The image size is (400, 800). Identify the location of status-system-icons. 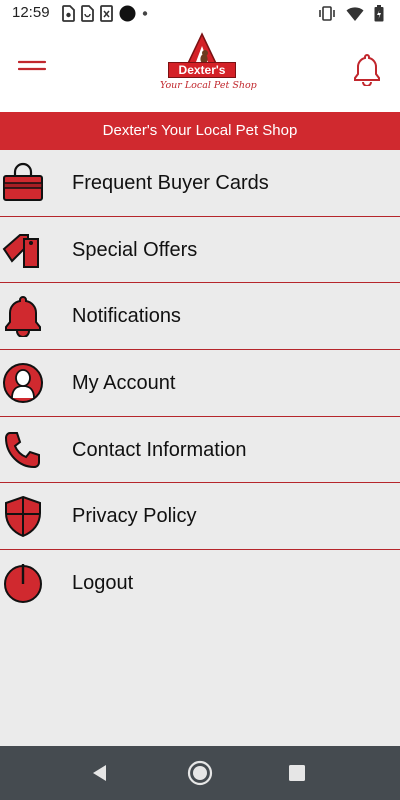
(351, 13).